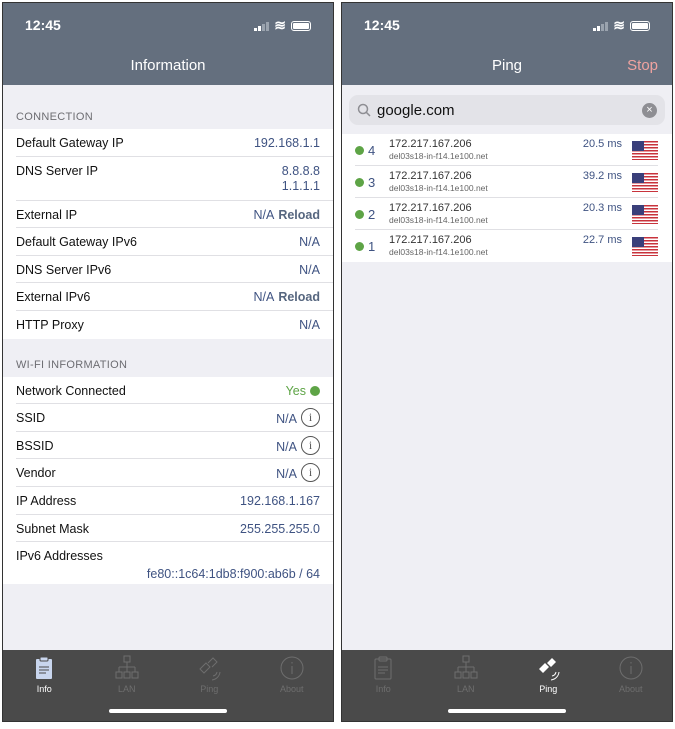 The width and height of the screenshot is (675, 729). Describe the element at coordinates (280, 528) in the screenshot. I see `row-value: 255.255.255.0` at that location.